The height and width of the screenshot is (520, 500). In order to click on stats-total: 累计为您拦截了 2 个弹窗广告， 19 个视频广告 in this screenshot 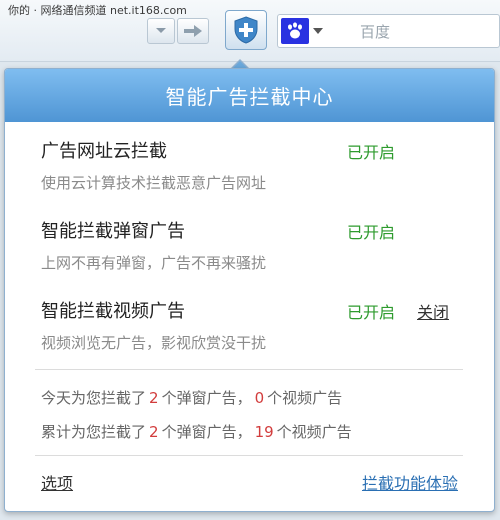, I will do `click(196, 431)`.